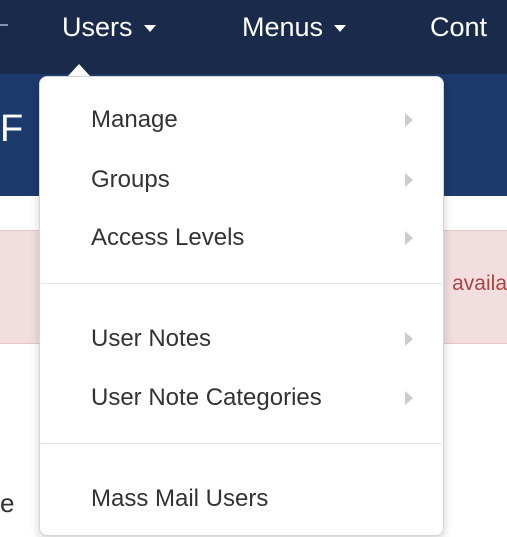  Describe the element at coordinates (151, 338) in the screenshot. I see `menu-item-label: User Notes` at that location.